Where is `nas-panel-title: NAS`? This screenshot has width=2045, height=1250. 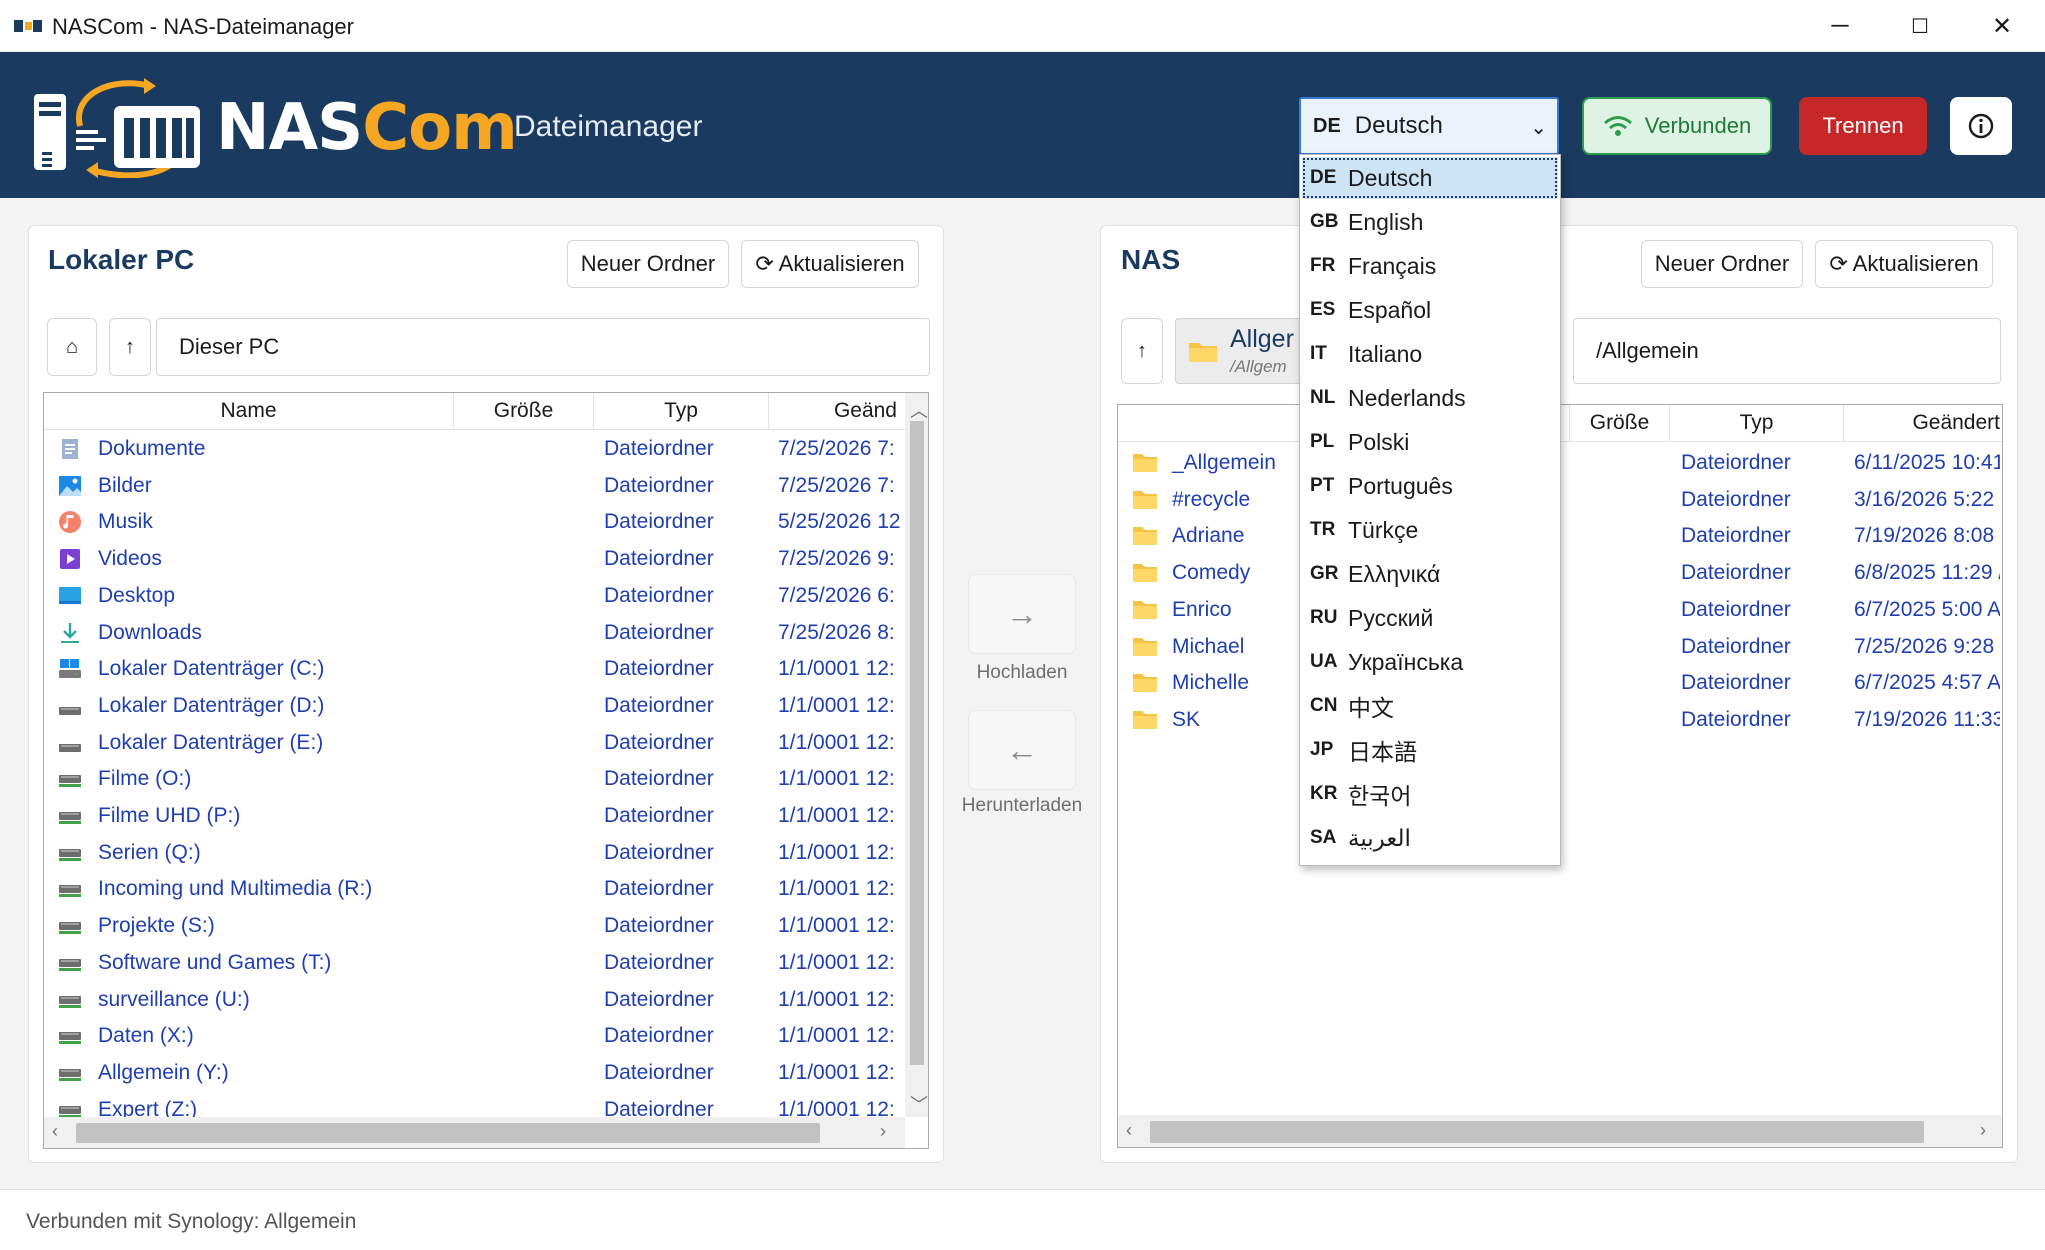 nas-panel-title: NAS is located at coordinates (1151, 259).